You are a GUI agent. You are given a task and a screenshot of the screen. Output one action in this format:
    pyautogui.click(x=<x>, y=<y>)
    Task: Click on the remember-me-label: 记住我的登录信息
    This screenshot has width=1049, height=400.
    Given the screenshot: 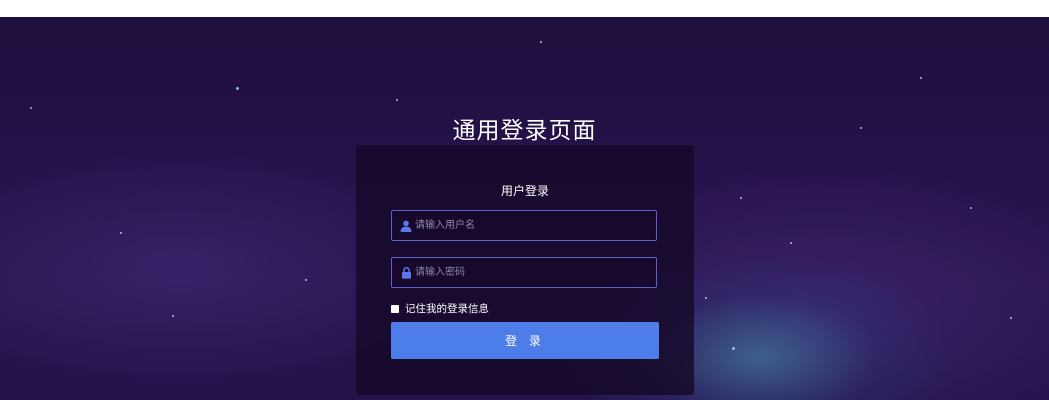 What is the action you would take?
    pyautogui.click(x=447, y=308)
    